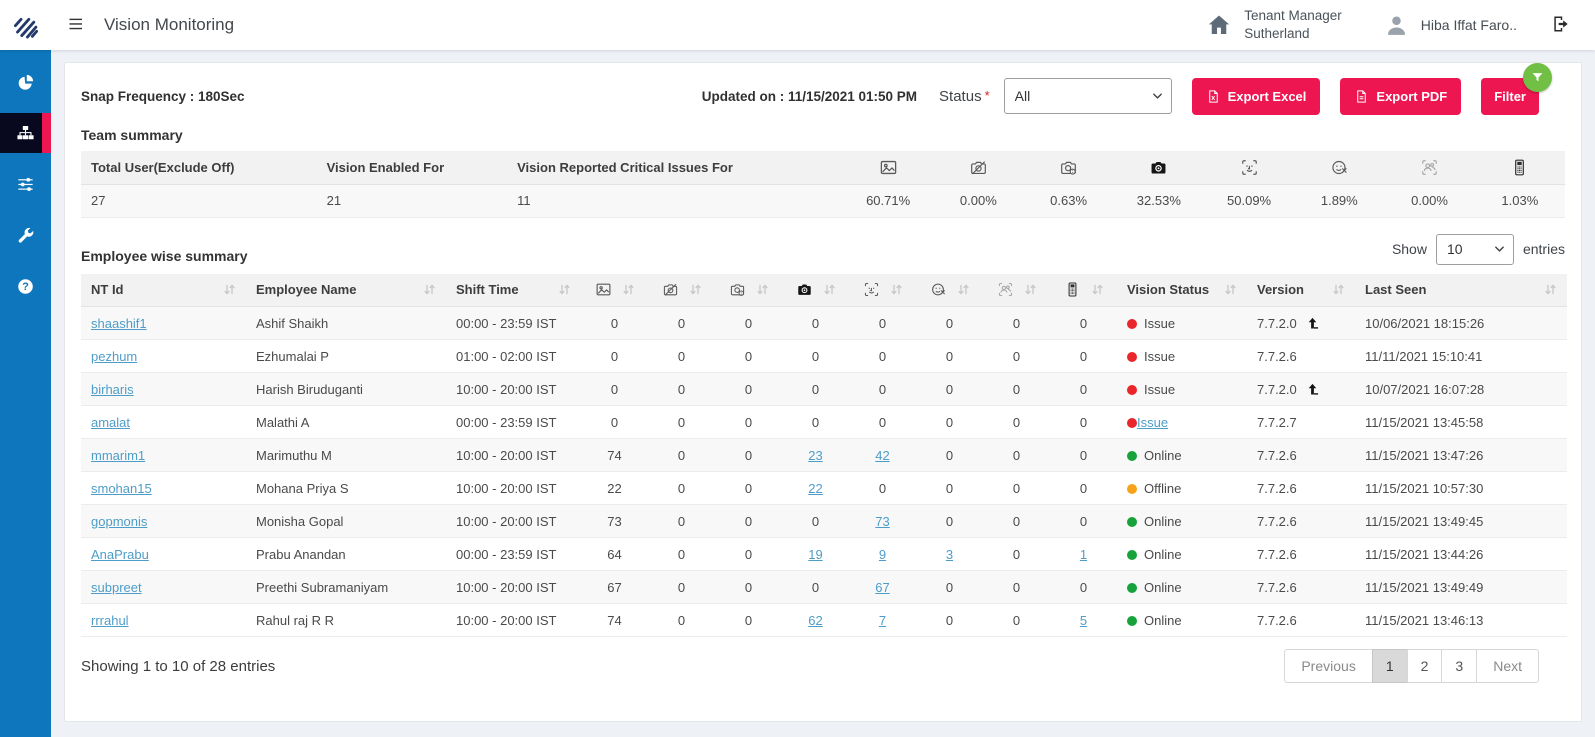  I want to click on metric-count-link: 5, so click(1083, 620).